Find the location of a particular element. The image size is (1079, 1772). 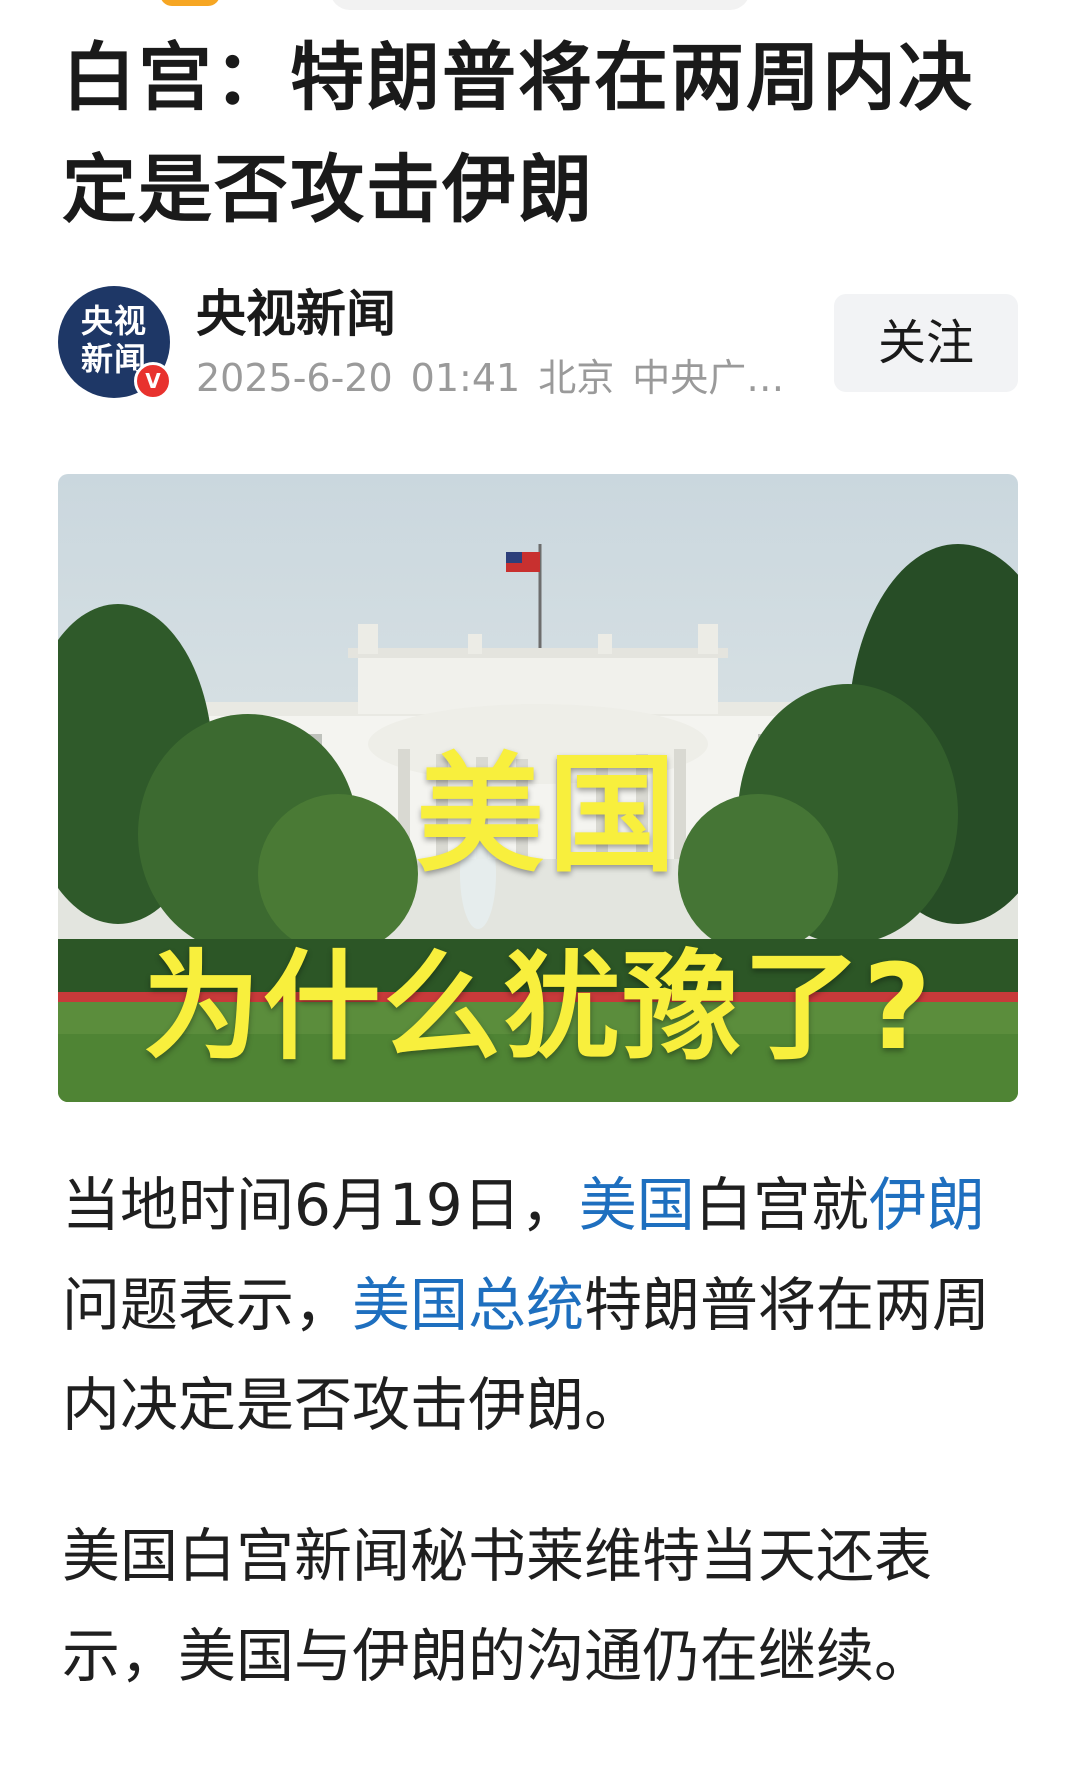

hero-overlay-line1: 美国 is located at coordinates (547, 815).